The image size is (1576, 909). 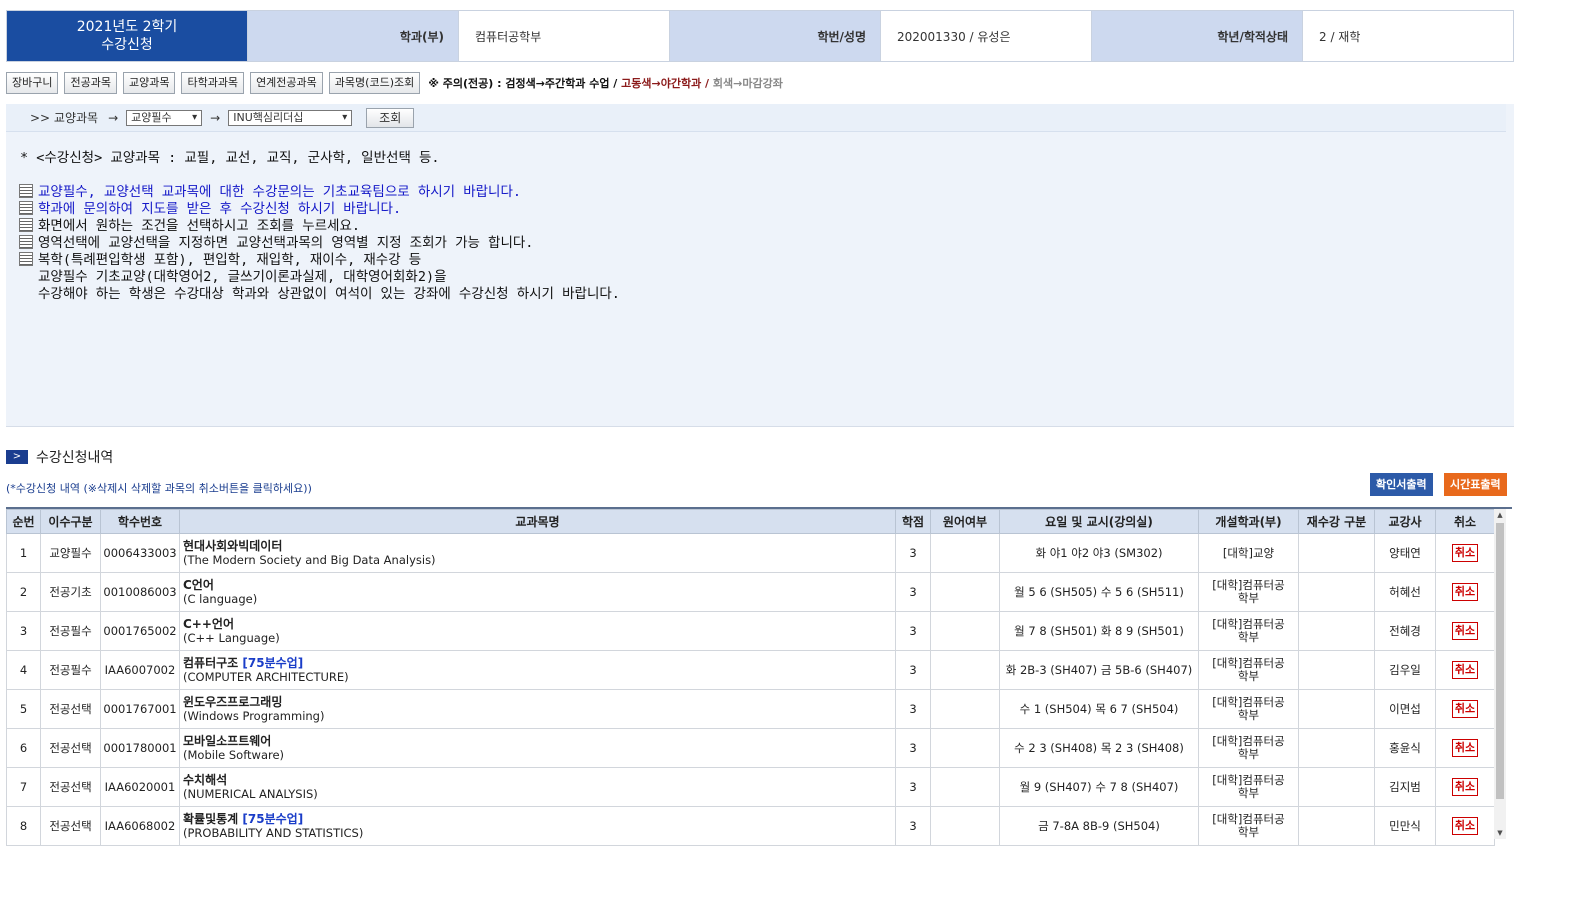 I want to click on cart-button: 장바구니, so click(x=32, y=83).